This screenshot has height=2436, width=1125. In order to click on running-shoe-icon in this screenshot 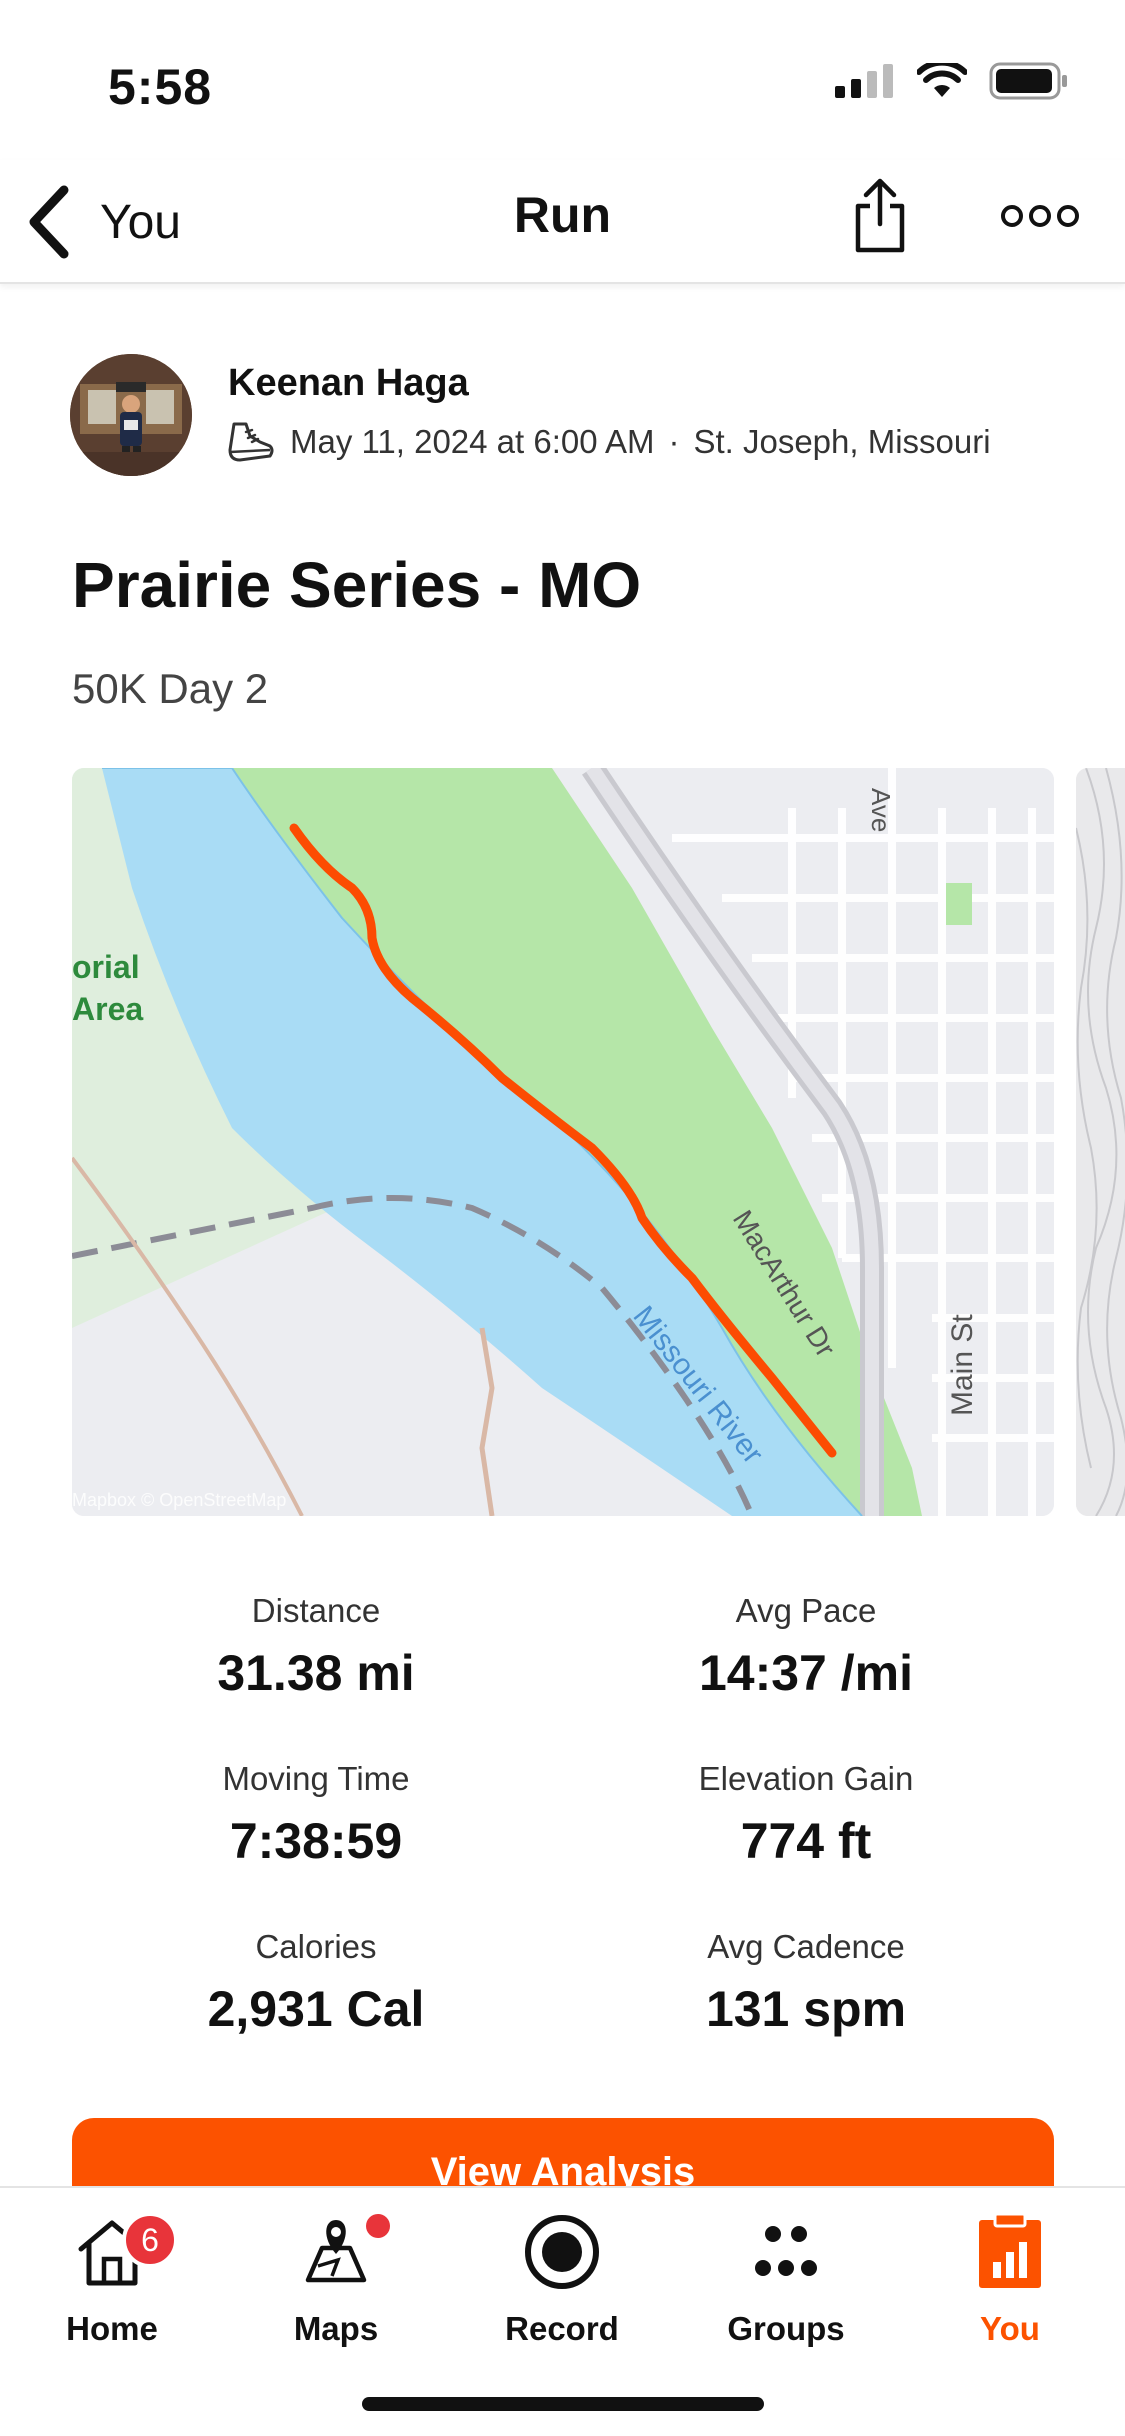, I will do `click(251, 442)`.